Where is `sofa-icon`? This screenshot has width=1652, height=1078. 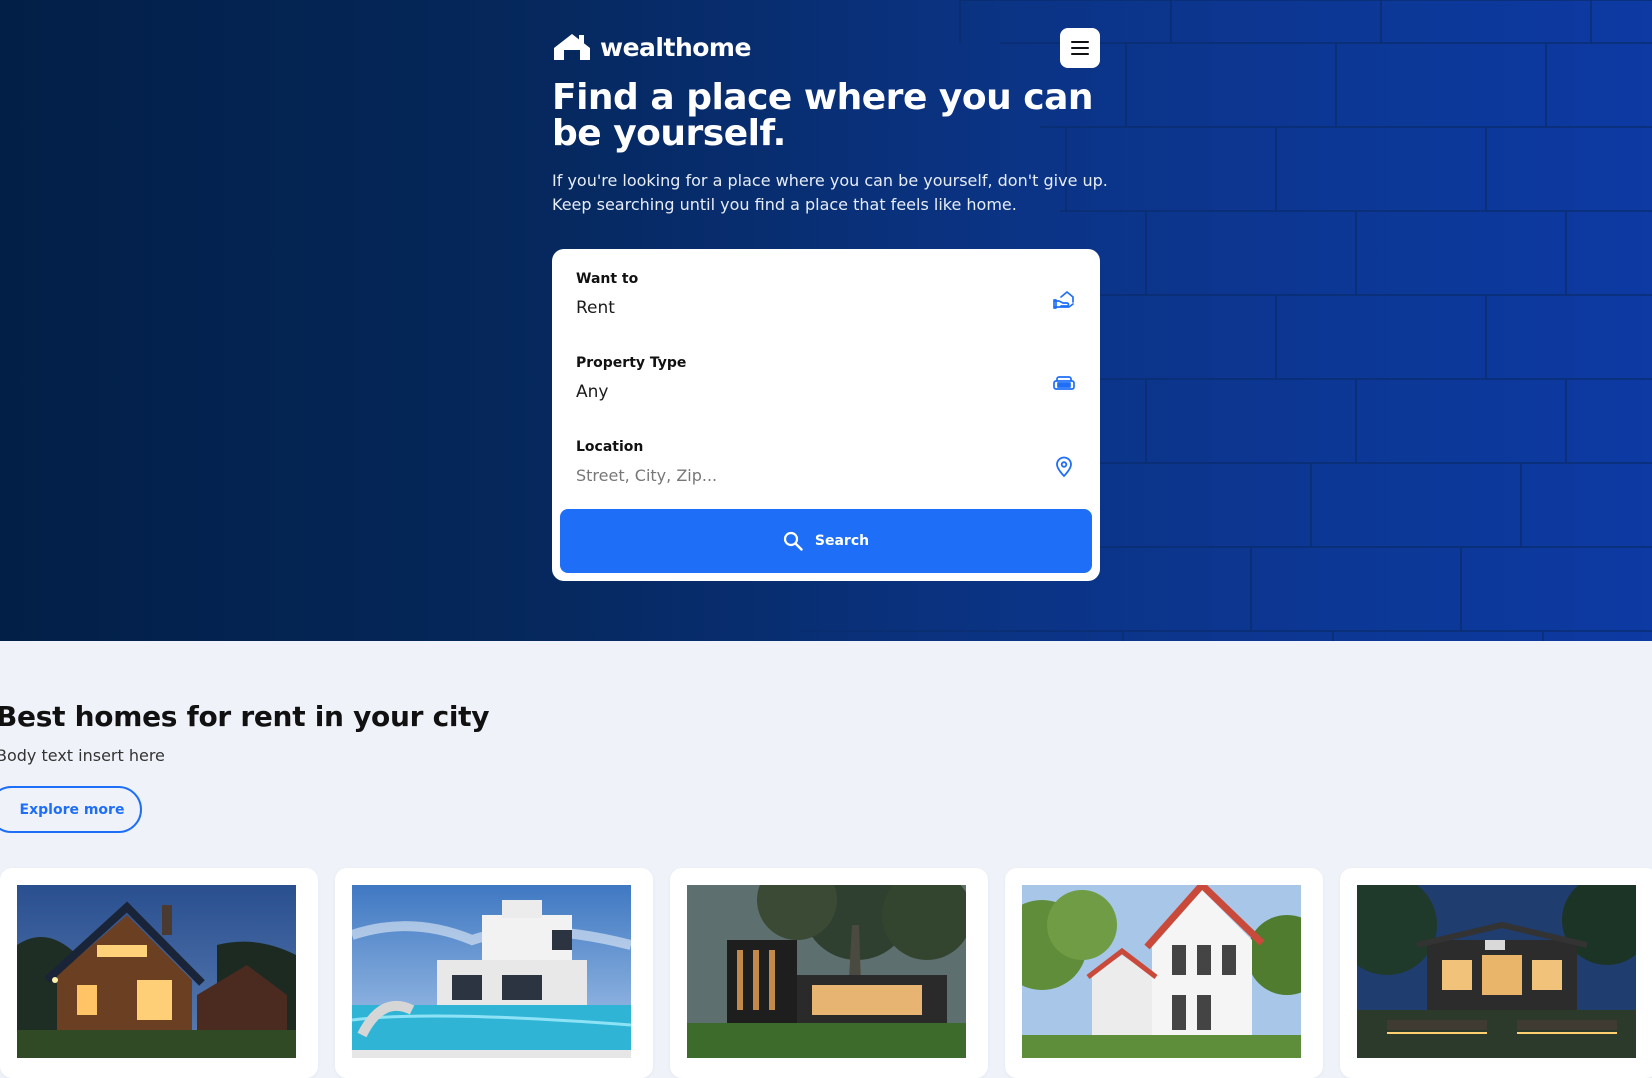
sofa-icon is located at coordinates (1064, 383).